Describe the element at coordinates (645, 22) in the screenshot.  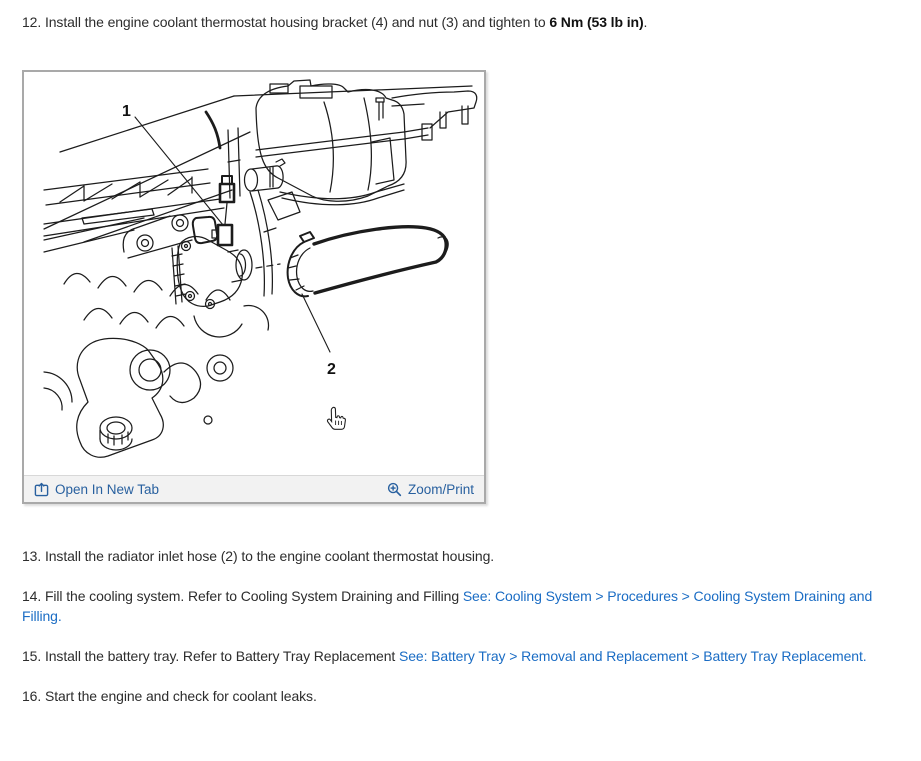
I see `step-12-suffix: .` at that location.